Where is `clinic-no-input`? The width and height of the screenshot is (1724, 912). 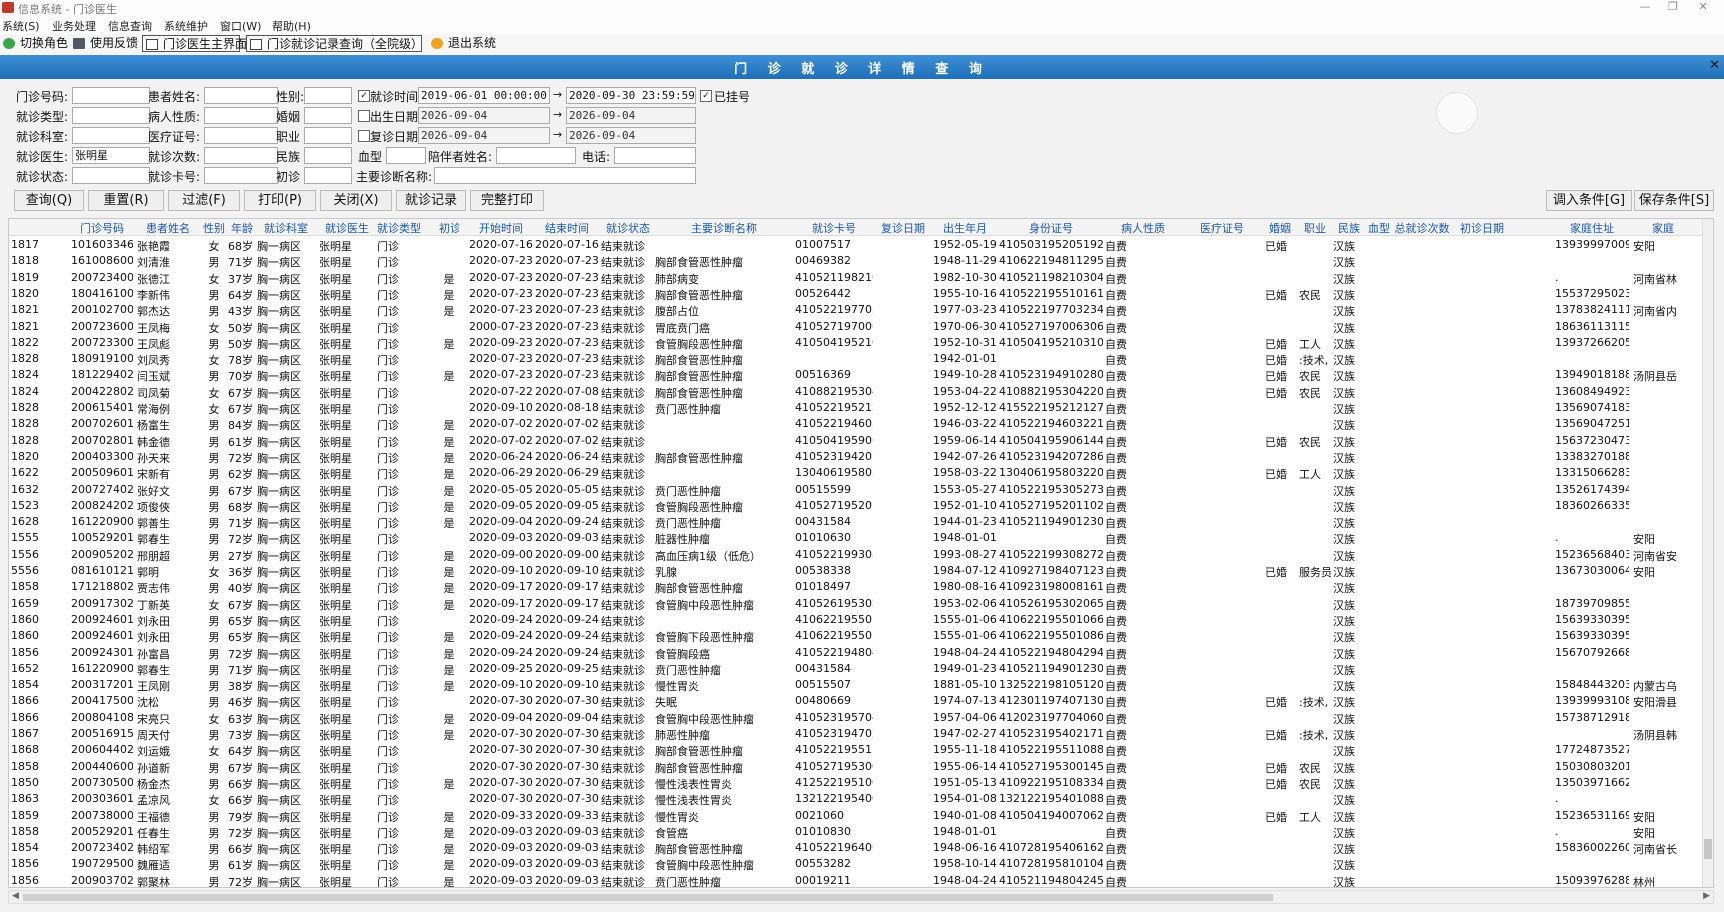 clinic-no-input is located at coordinates (111, 95).